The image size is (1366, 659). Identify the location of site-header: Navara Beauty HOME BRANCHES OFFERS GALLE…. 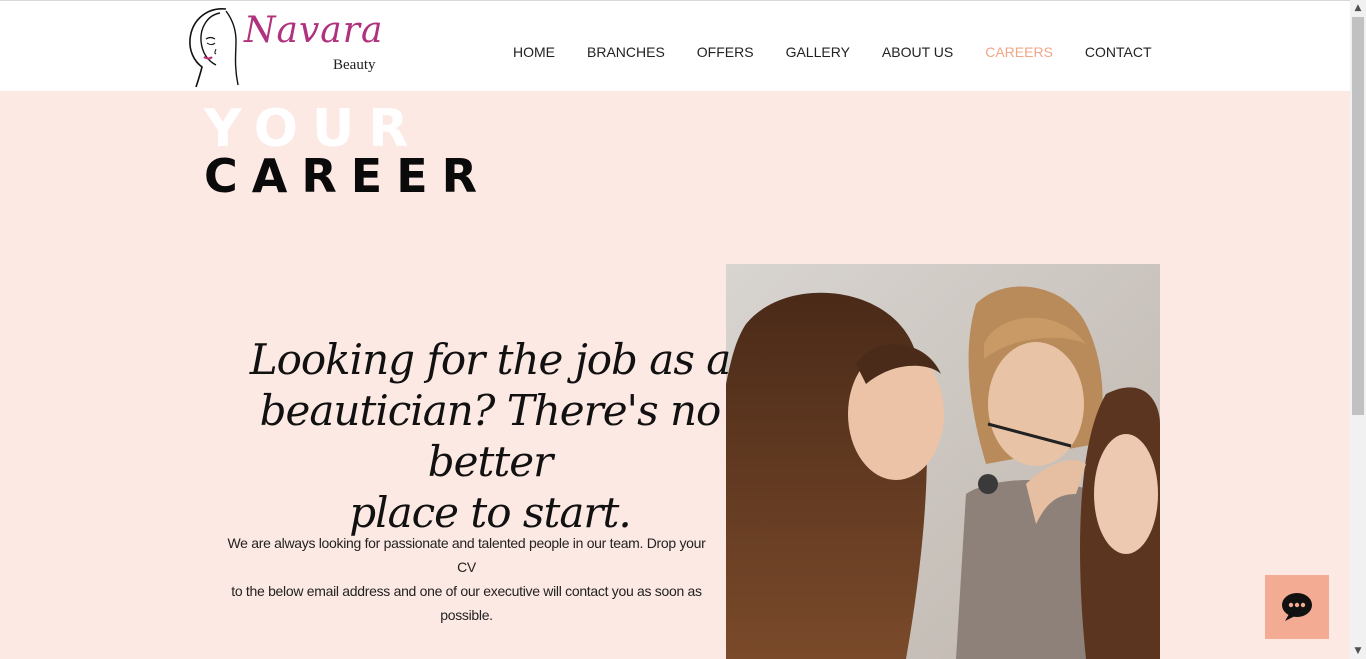
(675, 45).